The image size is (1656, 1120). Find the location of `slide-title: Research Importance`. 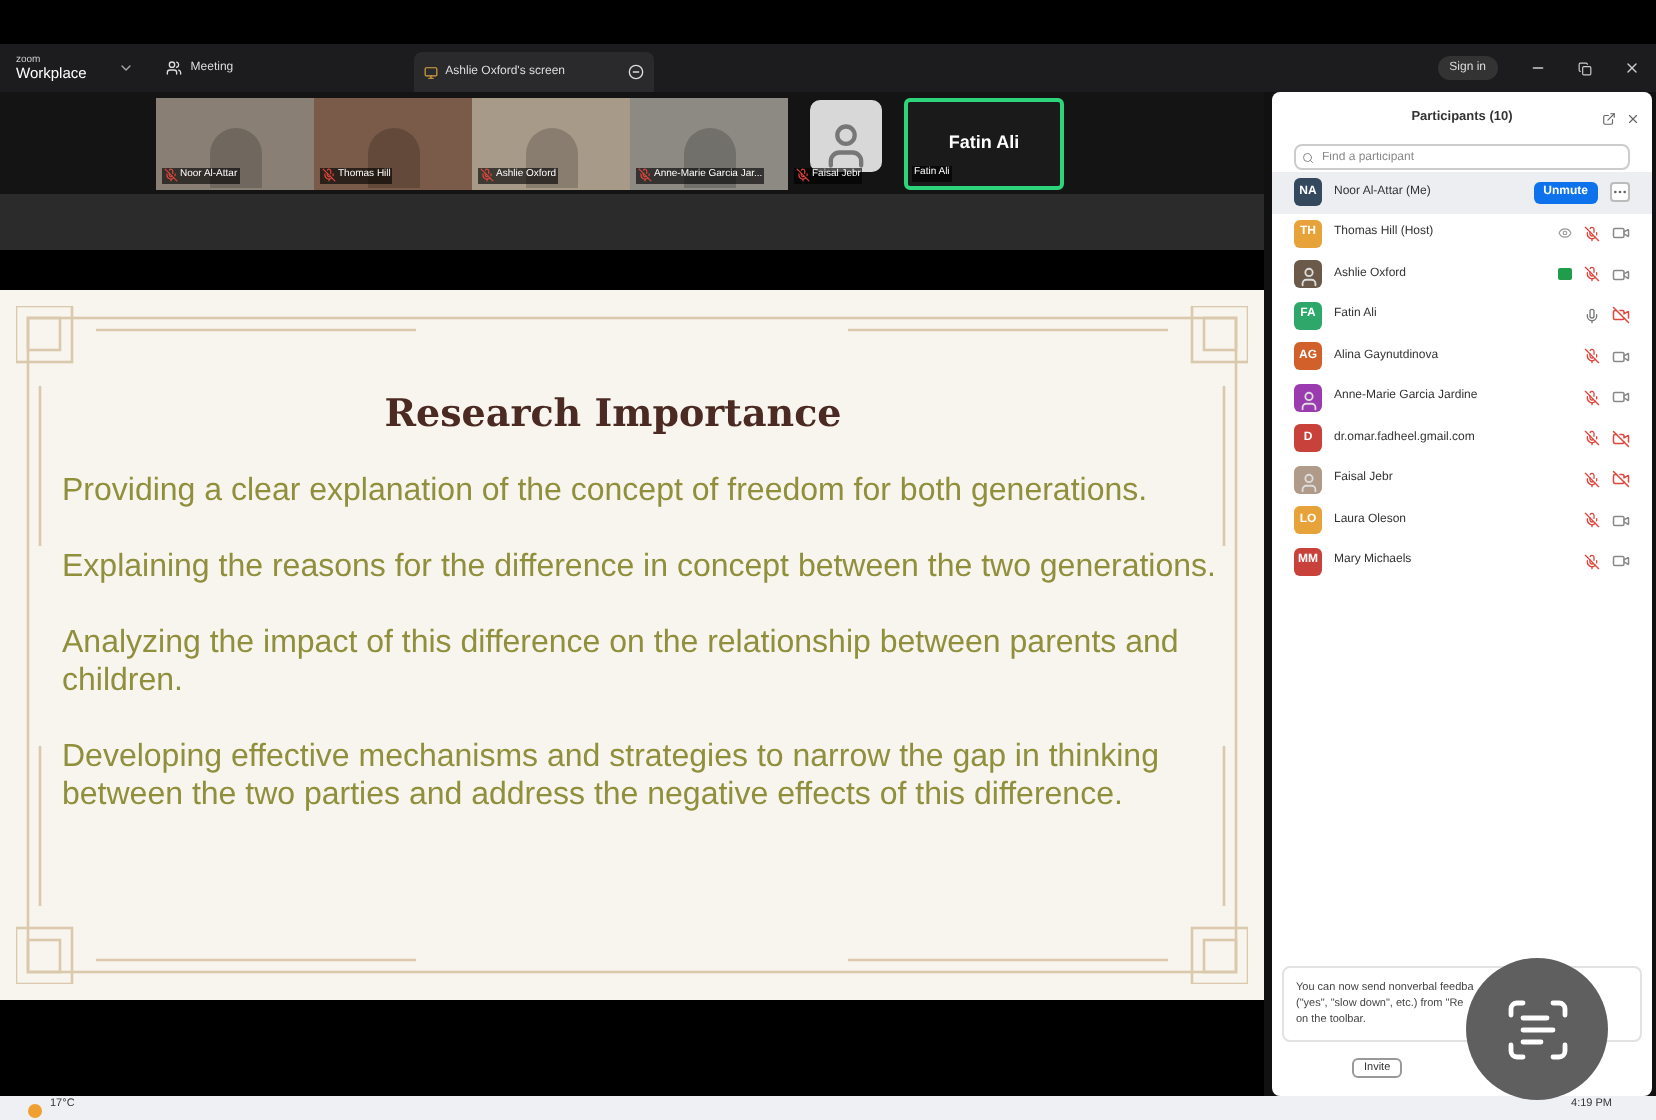

slide-title: Research Importance is located at coordinates (613, 415).